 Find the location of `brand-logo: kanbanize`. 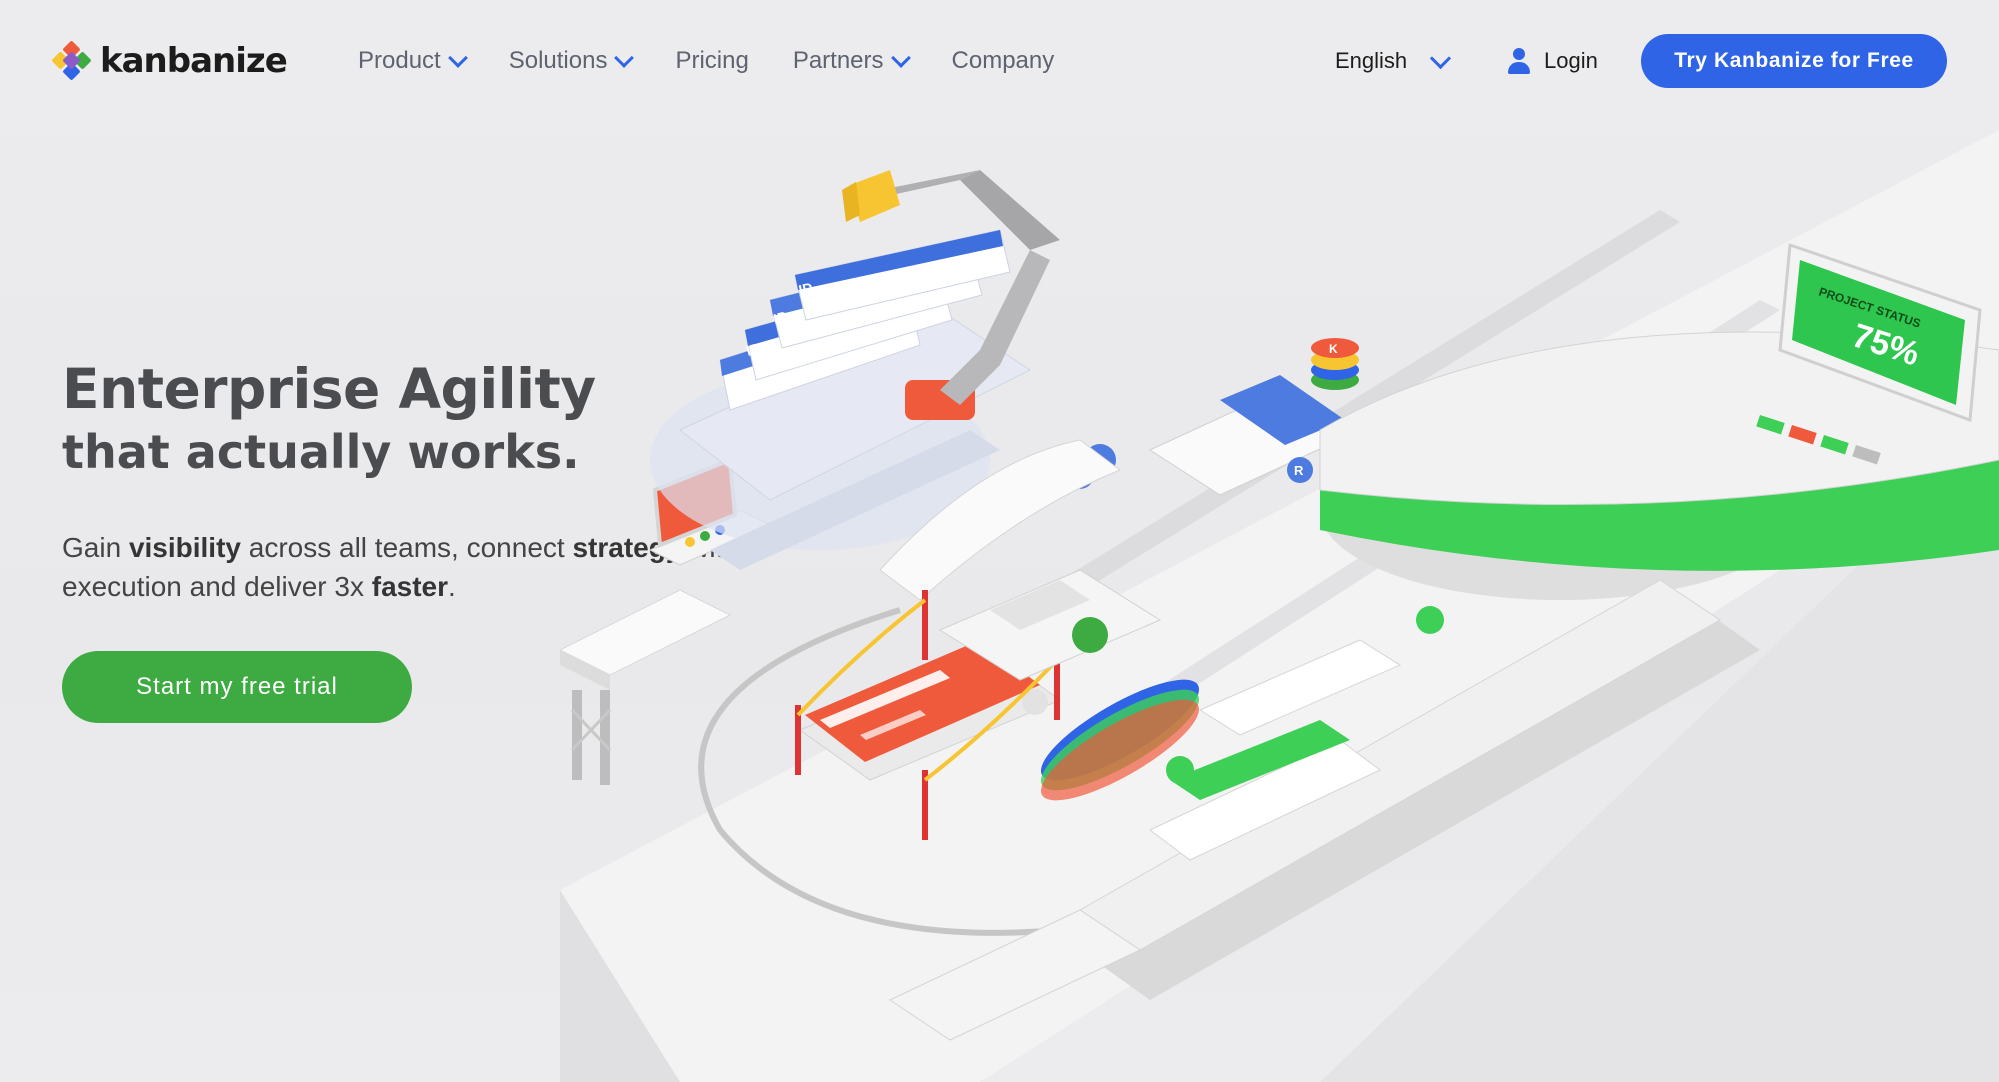

brand-logo: kanbanize is located at coordinates (169, 61).